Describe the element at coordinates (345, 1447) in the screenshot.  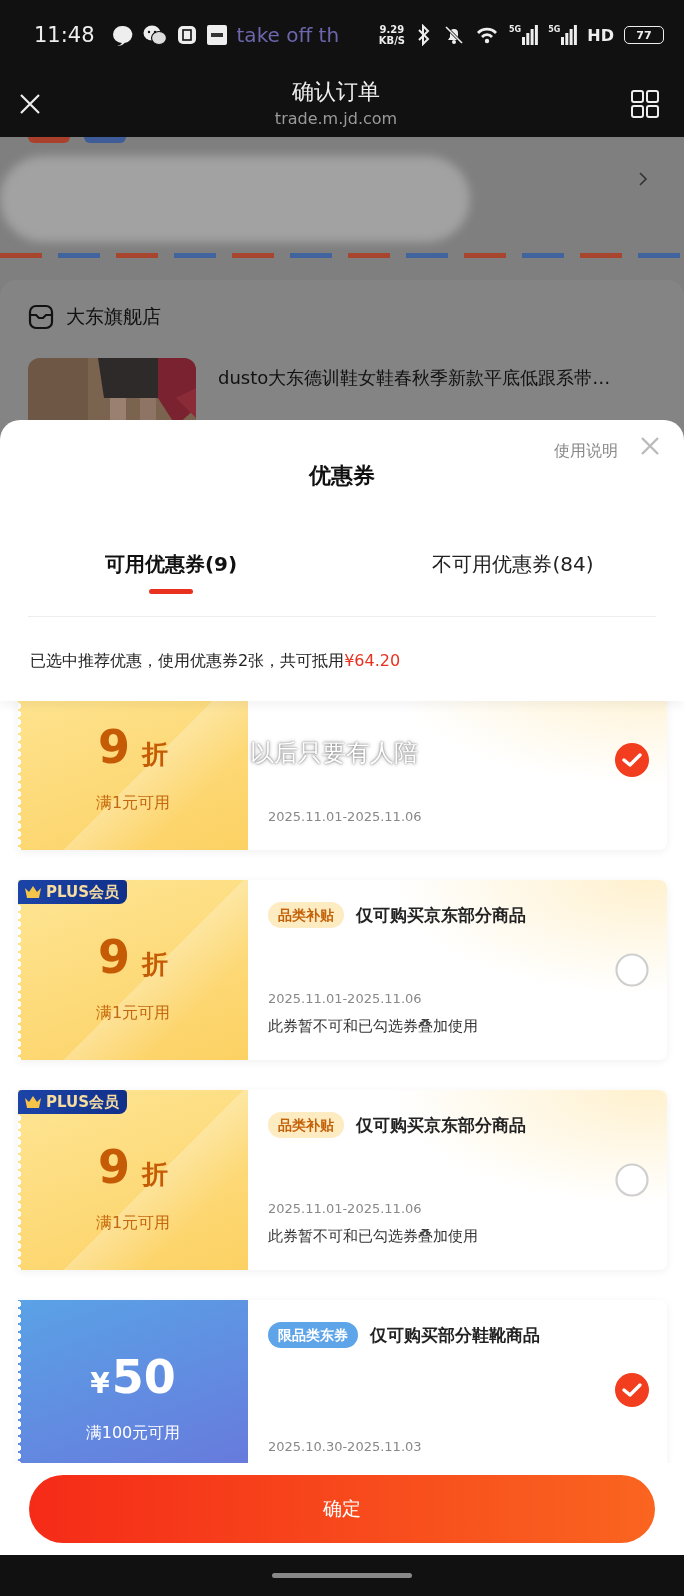
I see `validity-date: 2025.10.30-2025.11.03` at that location.